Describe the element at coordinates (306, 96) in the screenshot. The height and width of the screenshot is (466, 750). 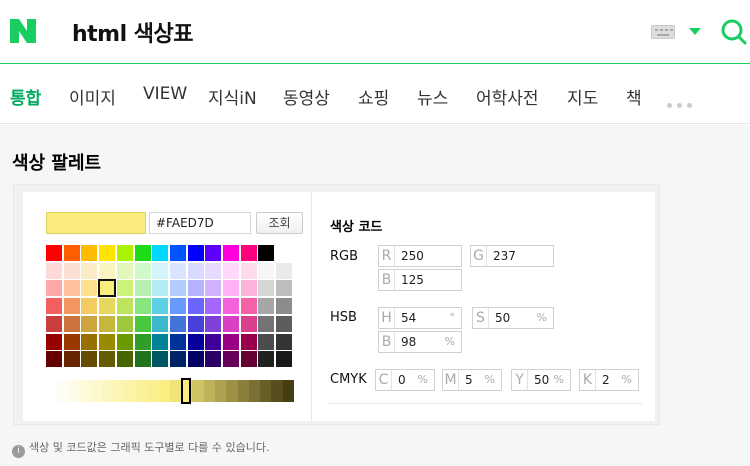
I see `tab-video: 동영상` at that location.